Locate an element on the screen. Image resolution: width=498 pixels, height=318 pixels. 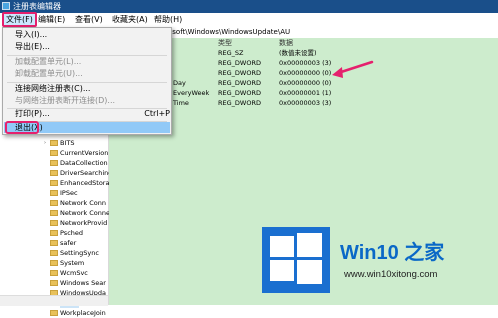
tree-node: EnhancedStorage is located at coordinates (84, 183).